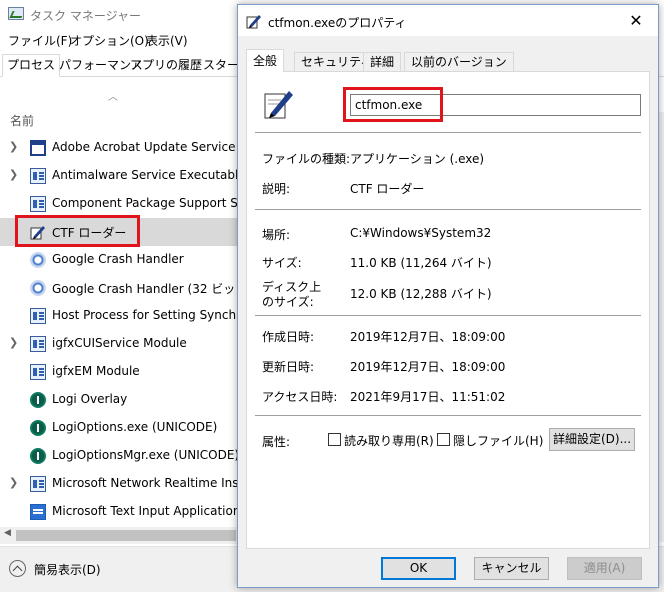 This screenshot has height=592, width=664. What do you see at coordinates (300, 397) in the screenshot?
I see `accessed-label: アクセス日時:` at bounding box center [300, 397].